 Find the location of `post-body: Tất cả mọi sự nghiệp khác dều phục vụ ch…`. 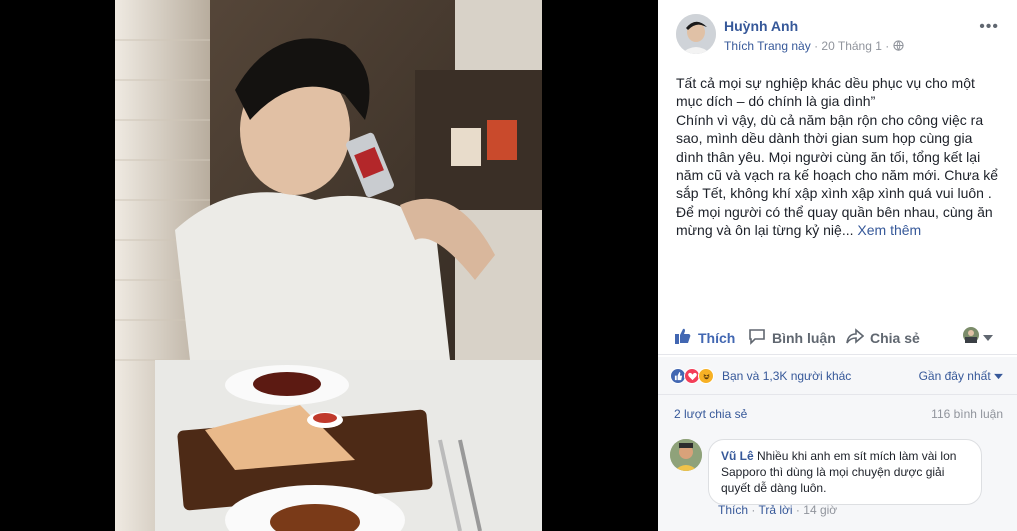

post-body: Tất cả mọi sự nghiệp khác dều phục vụ ch… is located at coordinates (838, 157).